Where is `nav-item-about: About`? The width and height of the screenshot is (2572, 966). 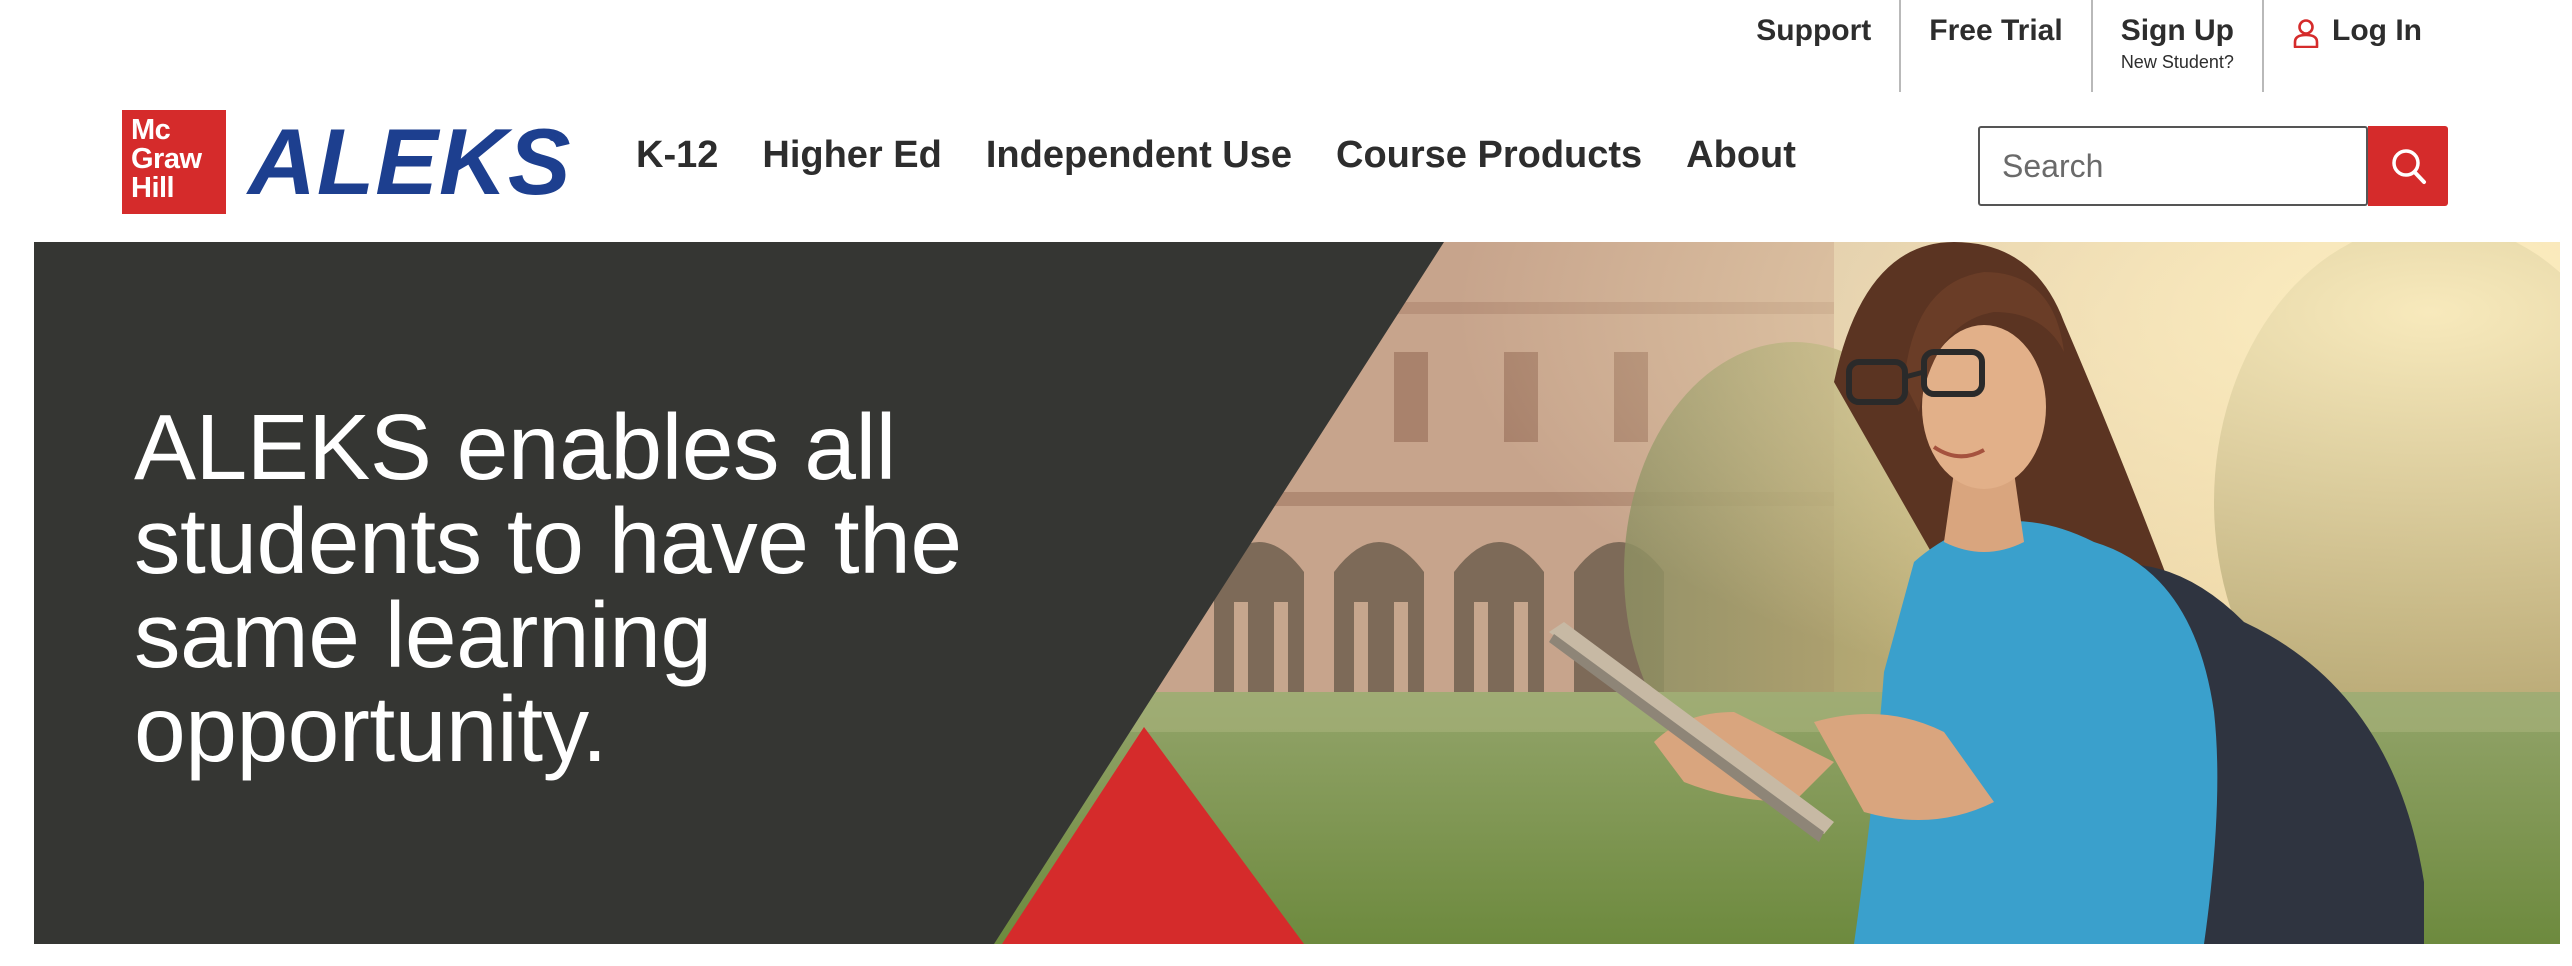 nav-item-about: About is located at coordinates (1741, 155).